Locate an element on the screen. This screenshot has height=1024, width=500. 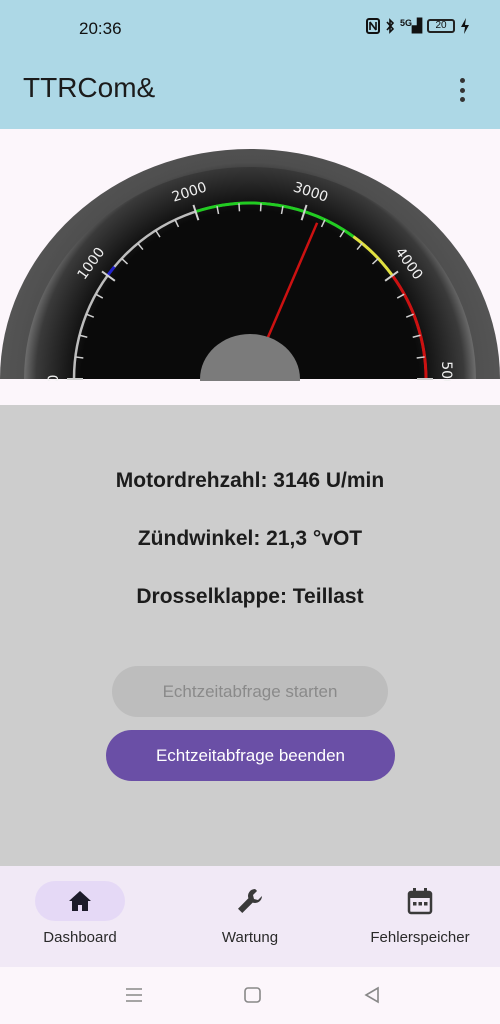
home-button-icon is located at coordinates (253, 995).